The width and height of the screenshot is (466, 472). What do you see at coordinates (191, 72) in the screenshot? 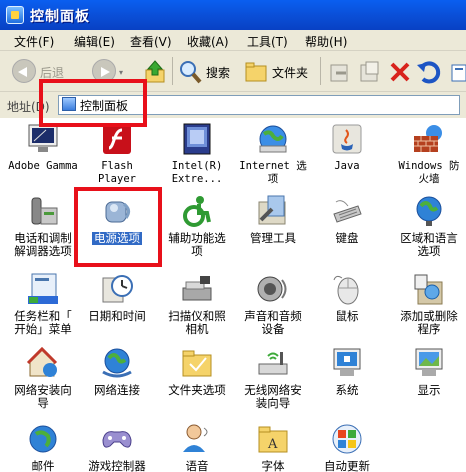
I see `search-icon` at bounding box center [191, 72].